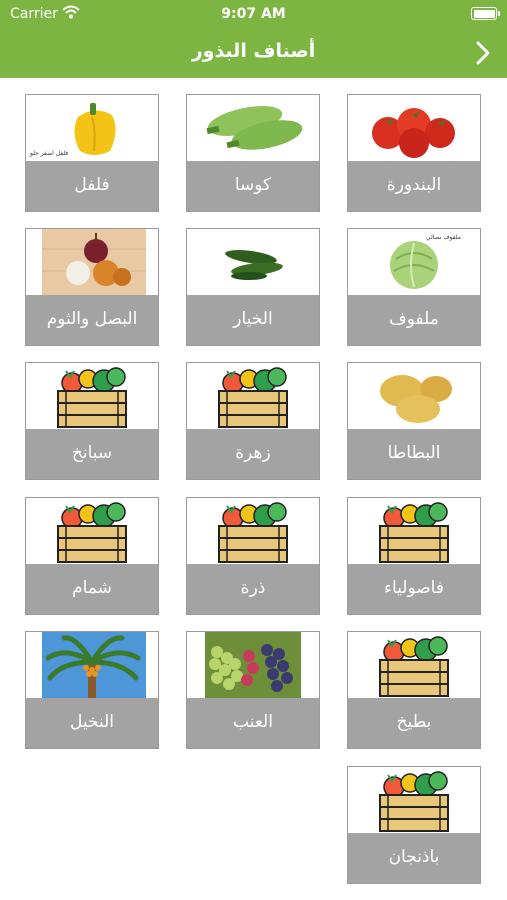  I want to click on category-label: ذرة, so click(253, 589).